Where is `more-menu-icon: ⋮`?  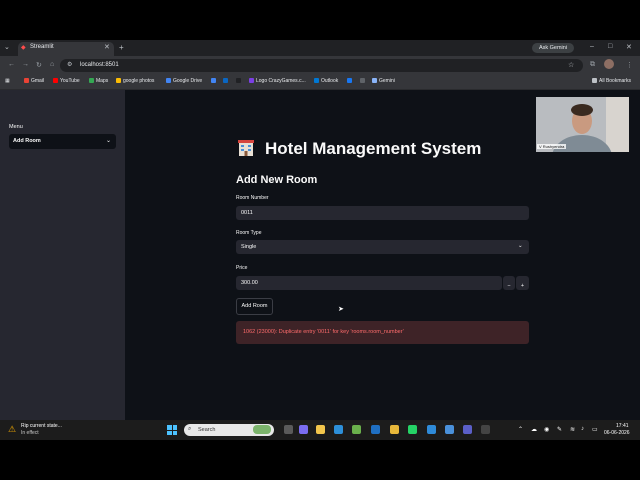
more-menu-icon: ⋮ is located at coordinates (629, 65).